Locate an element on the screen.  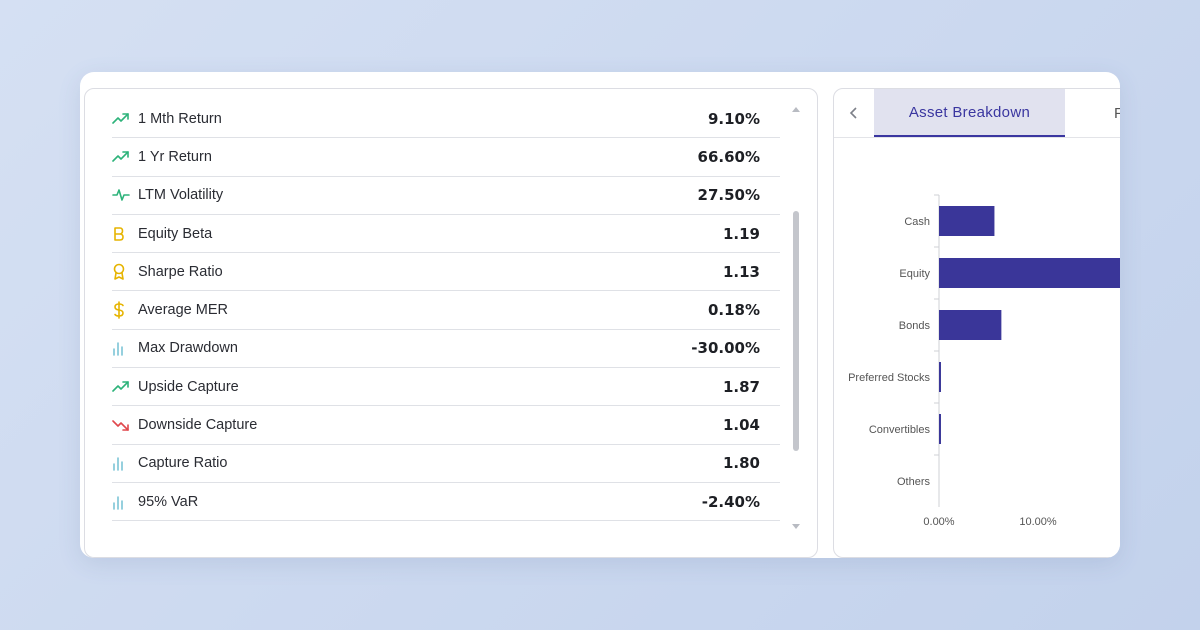
scroll-down-arrow-icon is located at coordinates (796, 526).